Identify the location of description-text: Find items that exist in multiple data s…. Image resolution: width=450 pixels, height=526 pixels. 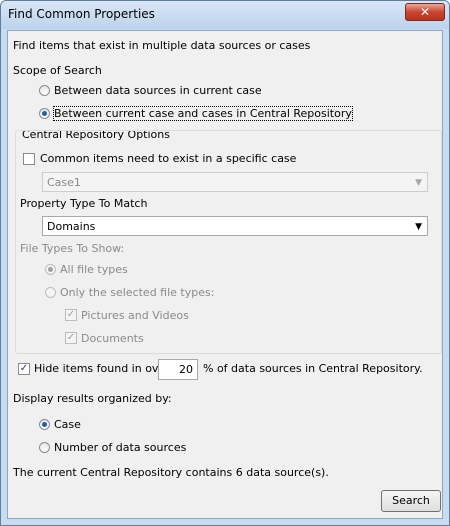
(162, 45).